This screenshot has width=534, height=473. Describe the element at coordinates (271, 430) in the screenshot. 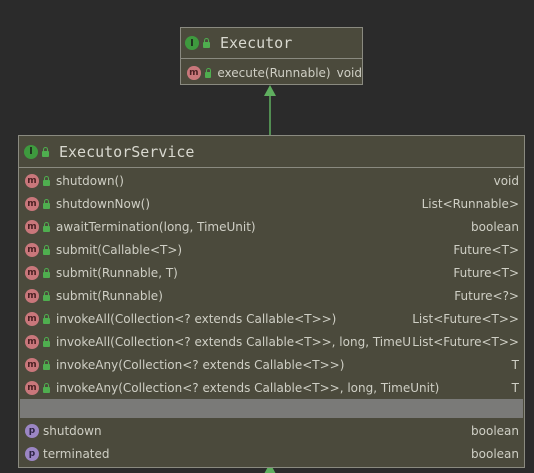

I see `property-row: p shutdown boolean` at that location.